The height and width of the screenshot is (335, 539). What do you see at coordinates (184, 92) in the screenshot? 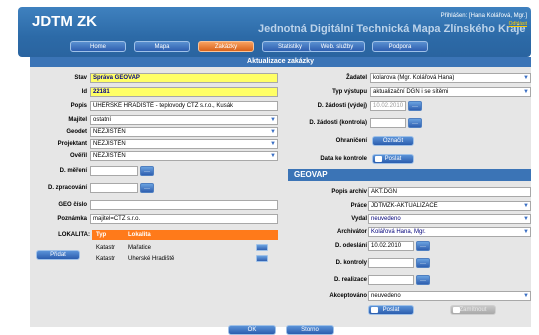
I see `id-field: 22181` at bounding box center [184, 92].